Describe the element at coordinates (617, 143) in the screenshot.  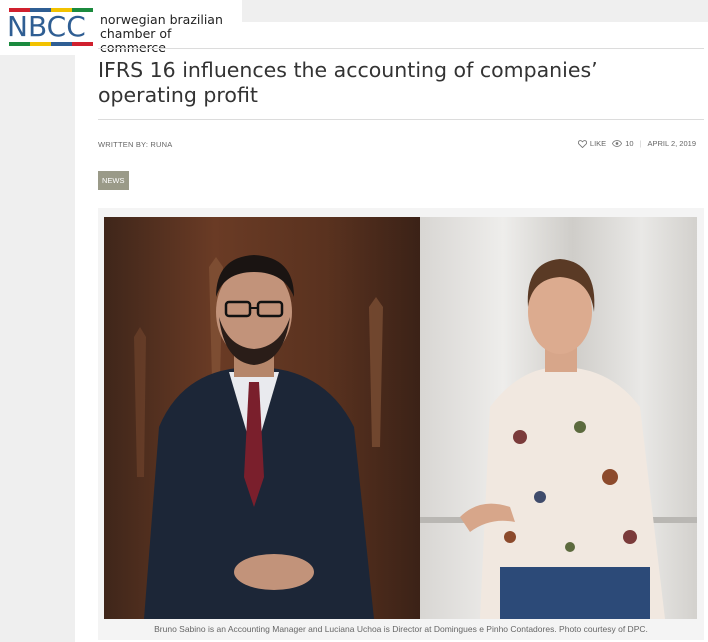
I see `eye-icon` at that location.